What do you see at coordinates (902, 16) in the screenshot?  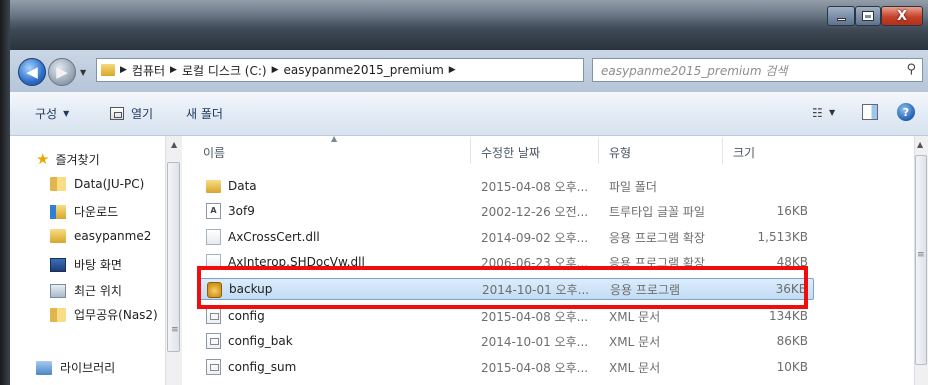 I see `close-button: X` at bounding box center [902, 16].